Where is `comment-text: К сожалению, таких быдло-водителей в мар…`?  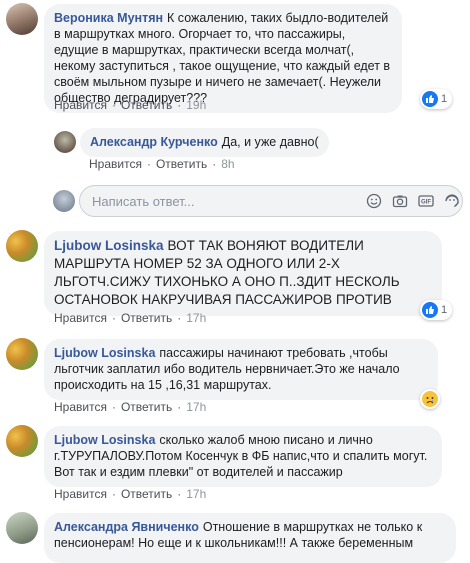
comment-text: К сожалению, таких быдло-водителей в мар… is located at coordinates (222, 58).